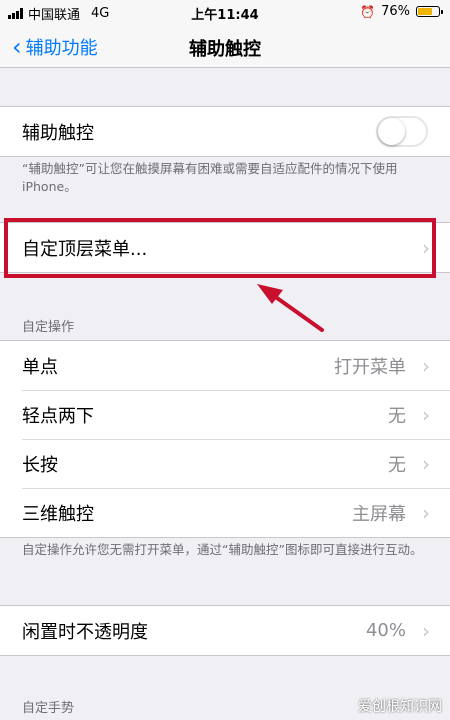 This screenshot has height=720, width=450. I want to click on battery-icon, so click(429, 11).